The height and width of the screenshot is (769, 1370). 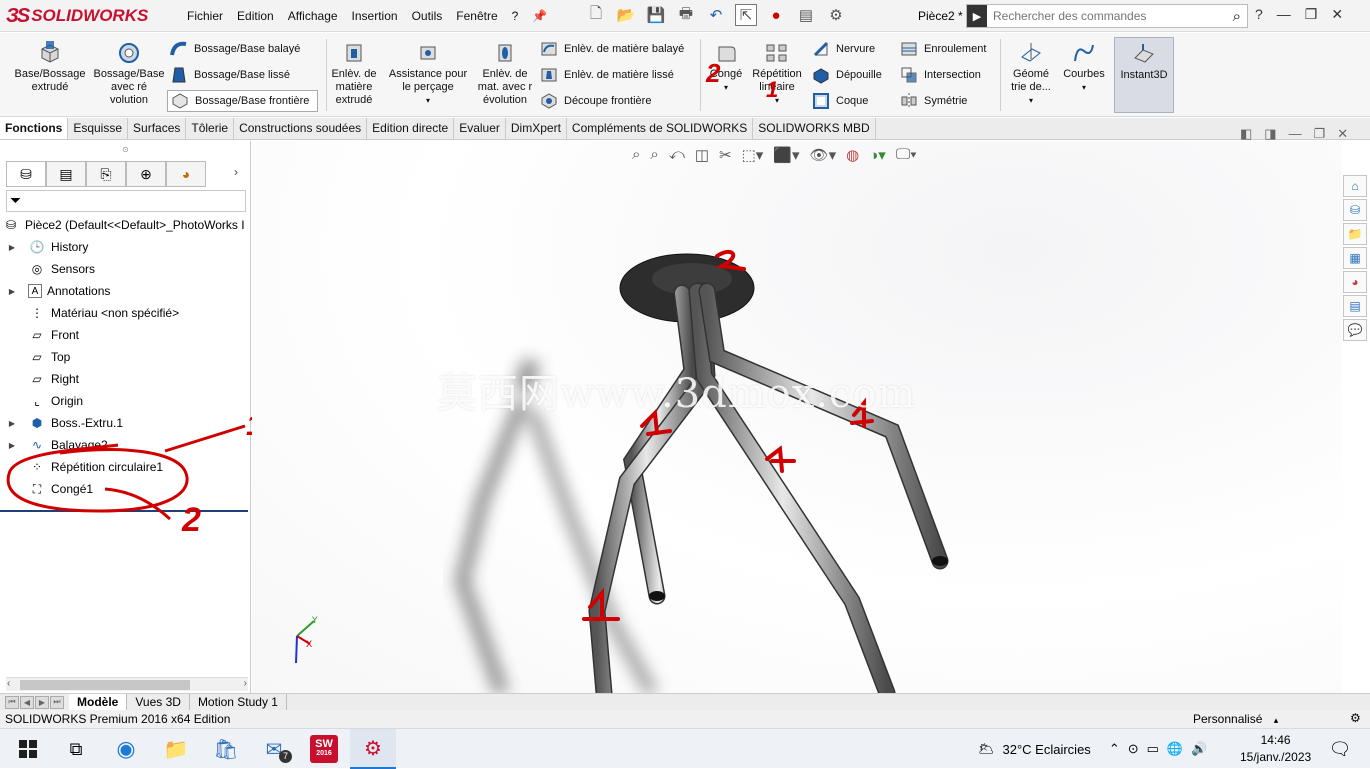 I want to click on extruded-boss-button: Base/Bossage extrudé, so click(x=50, y=67).